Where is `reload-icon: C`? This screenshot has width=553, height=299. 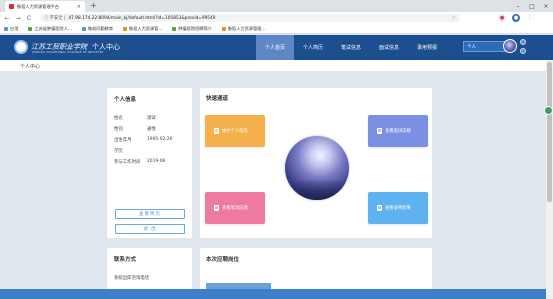
reload-icon: C is located at coordinates (29, 18).